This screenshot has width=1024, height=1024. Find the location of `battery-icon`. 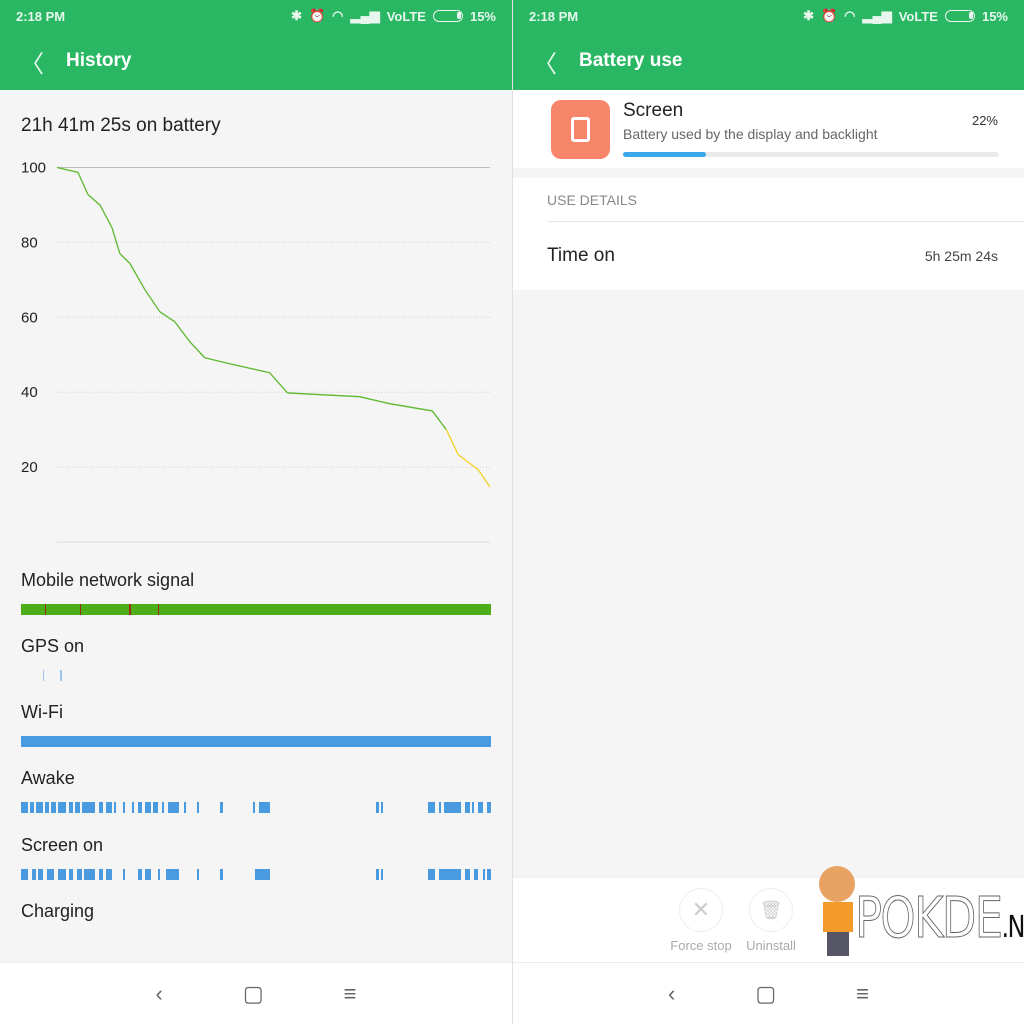

battery-icon is located at coordinates (959, 16).